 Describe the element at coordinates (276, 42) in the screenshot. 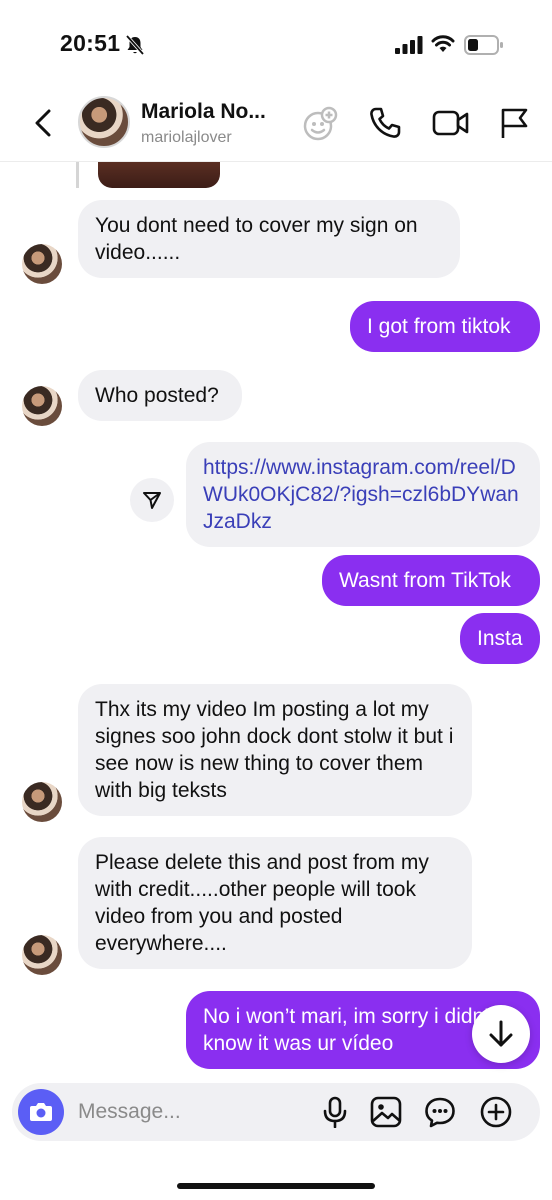

I see `status-bar: 20:51` at that location.